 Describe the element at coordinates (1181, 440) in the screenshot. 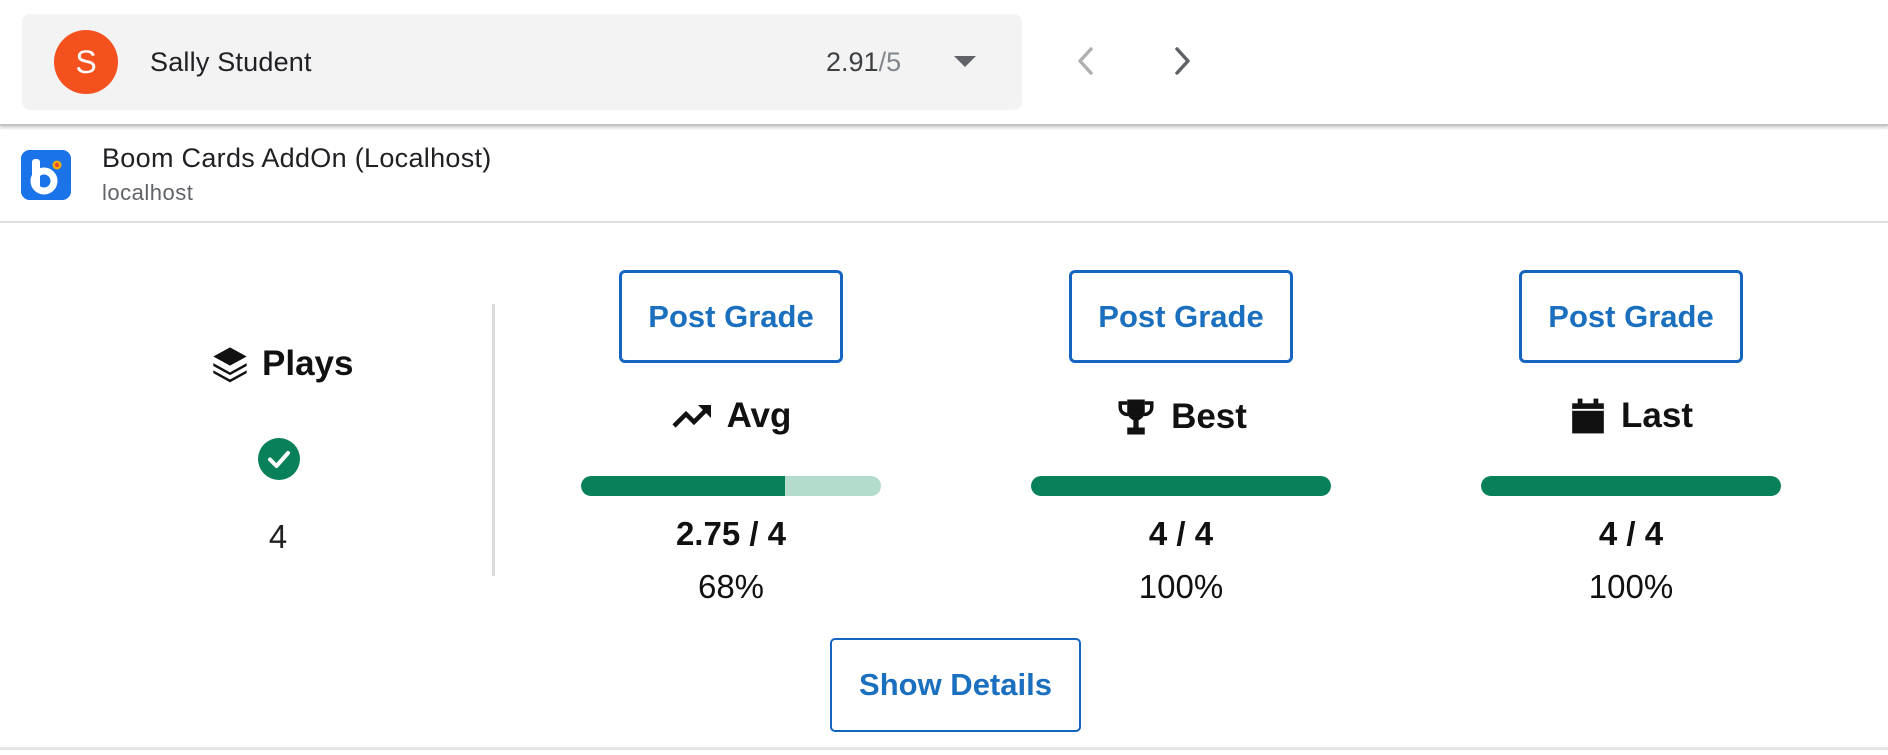

I see `metric-best: Post Grade Best 4 / 4 100%` at that location.